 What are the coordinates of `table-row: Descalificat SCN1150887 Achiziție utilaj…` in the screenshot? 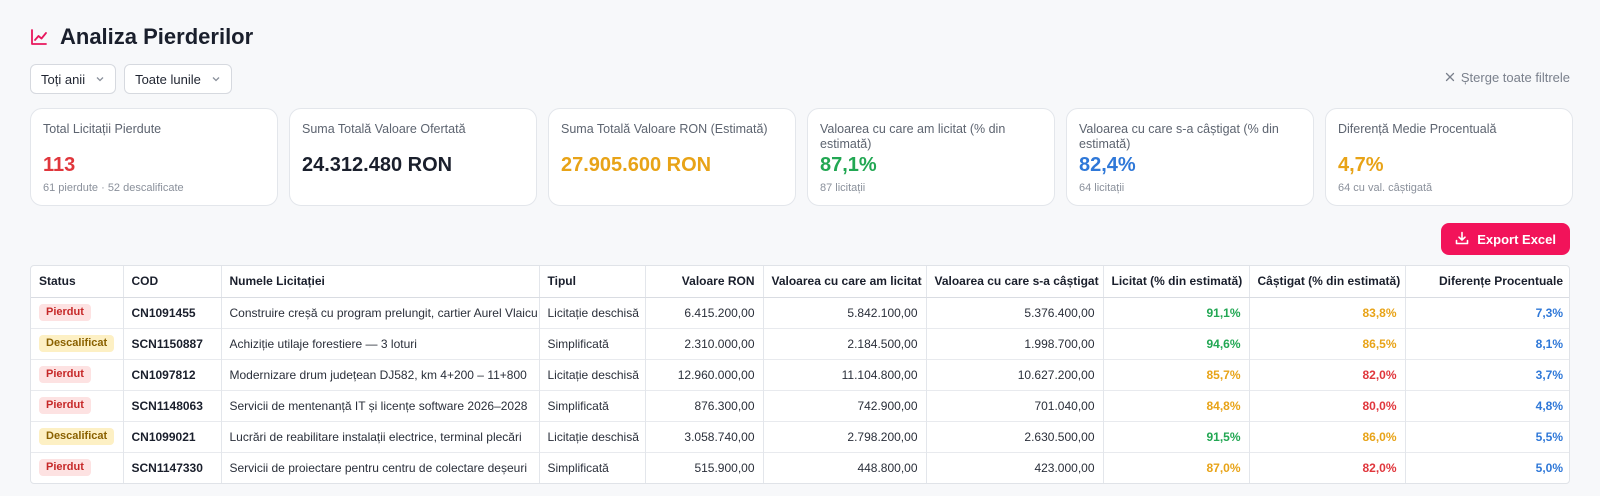 It's located at (800, 343).